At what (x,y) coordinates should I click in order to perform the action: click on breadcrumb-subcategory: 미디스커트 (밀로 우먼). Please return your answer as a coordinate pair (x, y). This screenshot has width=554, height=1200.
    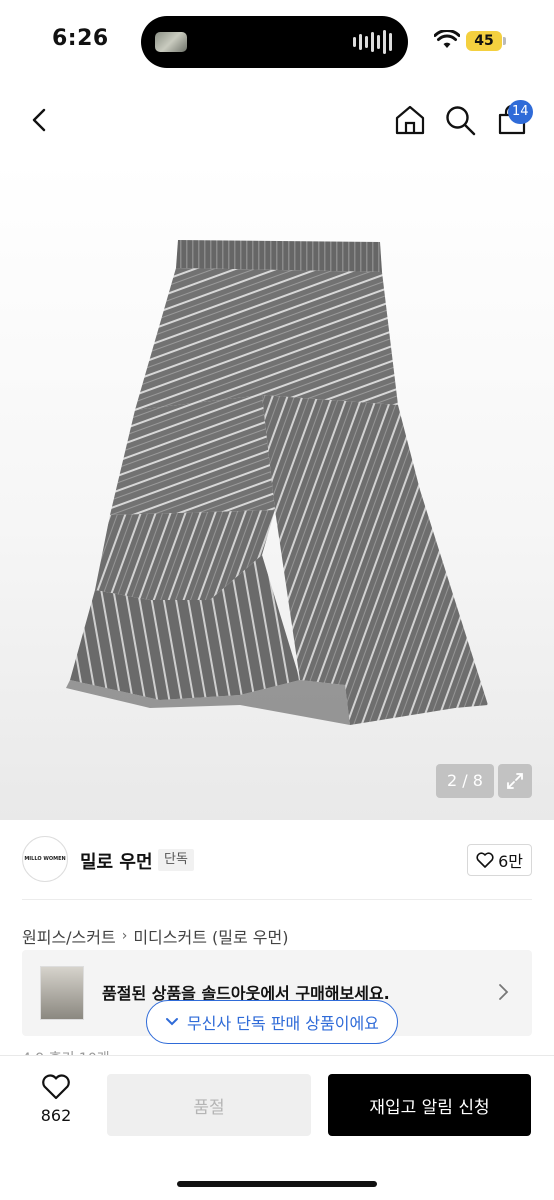
    Looking at the image, I should click on (210, 936).